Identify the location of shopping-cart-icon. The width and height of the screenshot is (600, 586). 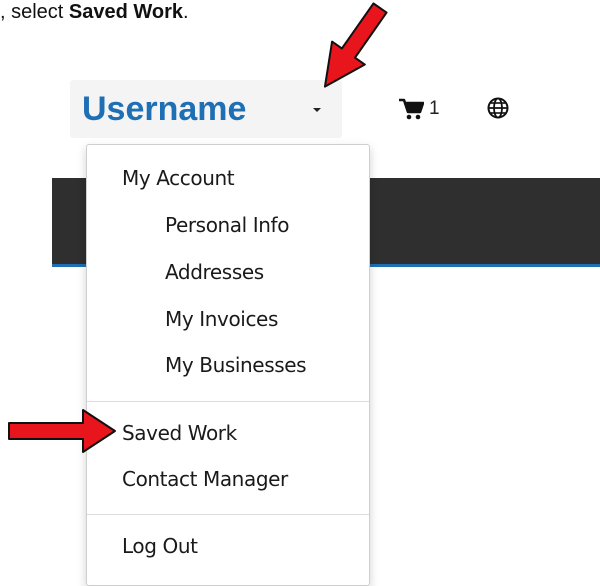
(411, 109).